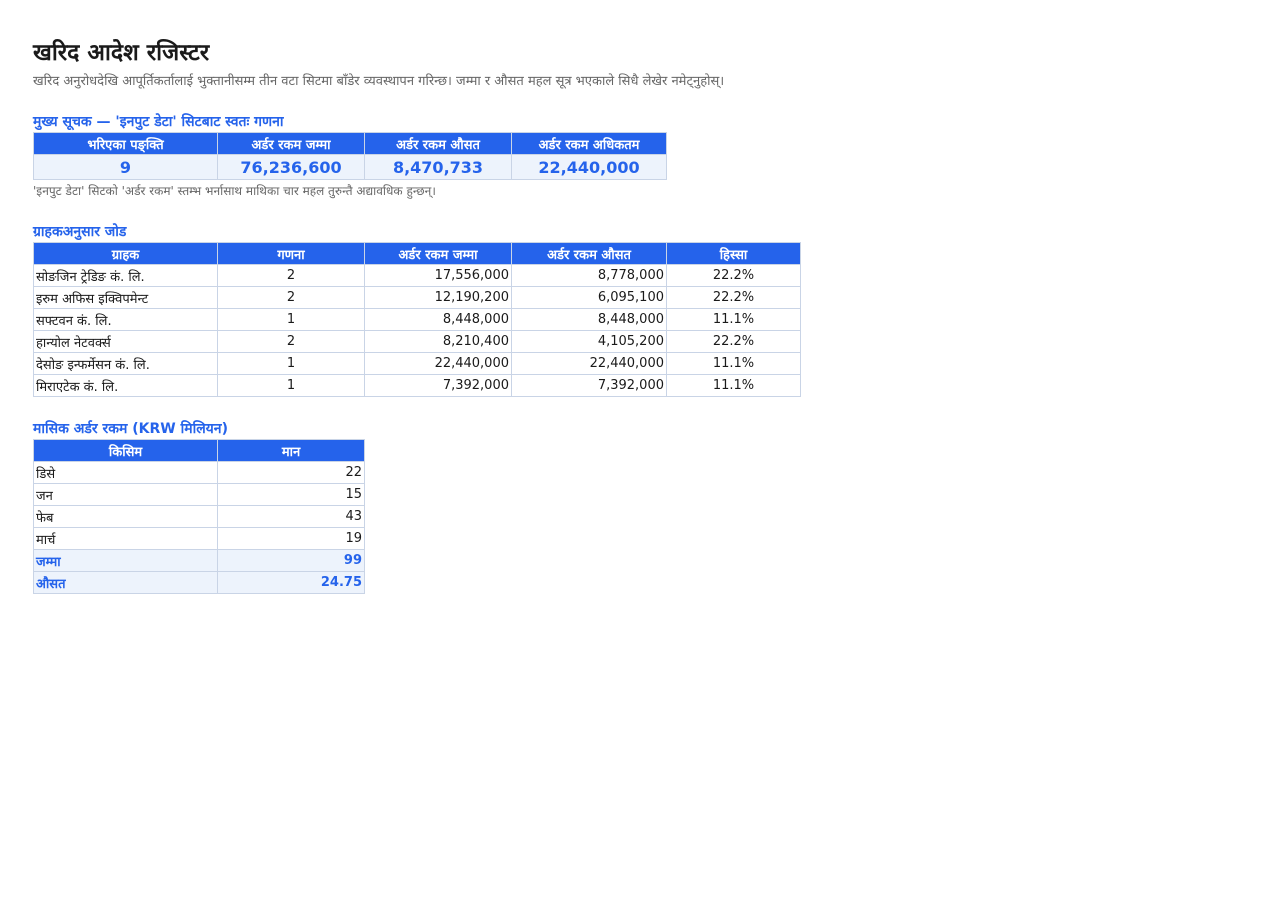 The image size is (1272, 900). I want to click on customer-header-average: अर्डर रकम औसत, so click(589, 253).